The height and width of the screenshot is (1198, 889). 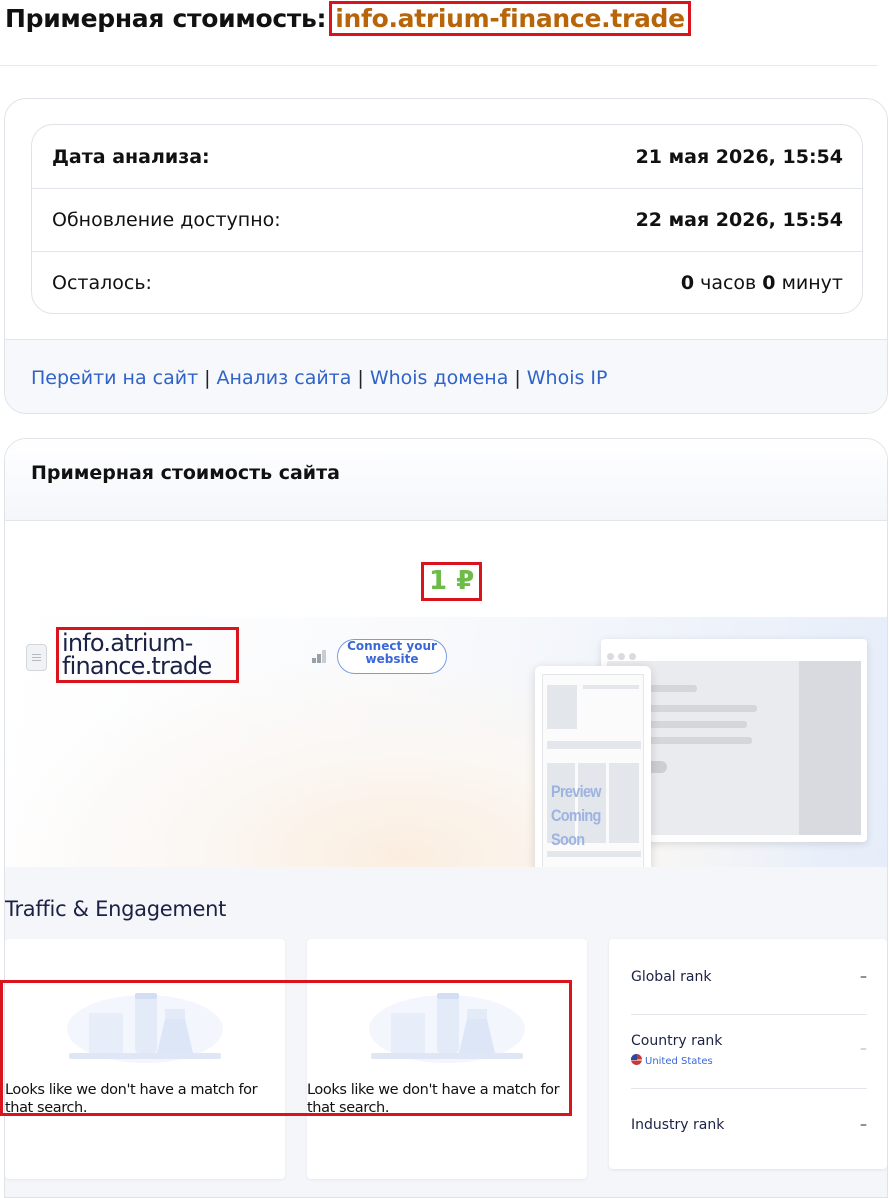 What do you see at coordinates (749, 992) in the screenshot?
I see `global-rank-row: Global rank –` at bounding box center [749, 992].